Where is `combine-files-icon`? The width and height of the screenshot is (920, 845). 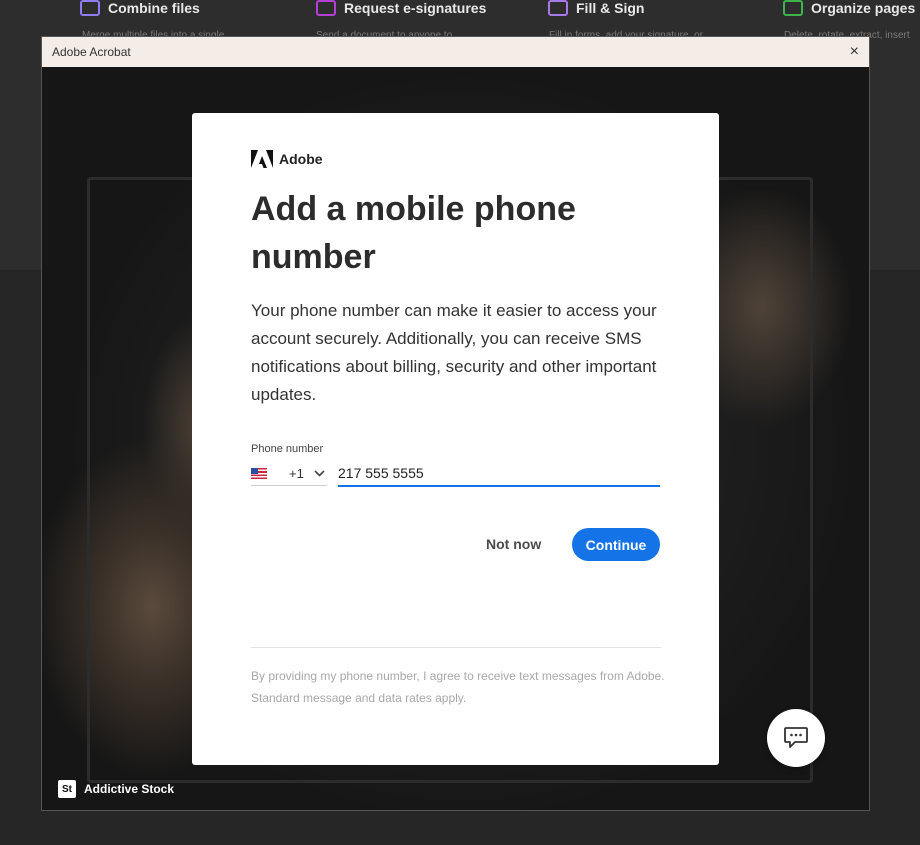 combine-files-icon is located at coordinates (90, 8).